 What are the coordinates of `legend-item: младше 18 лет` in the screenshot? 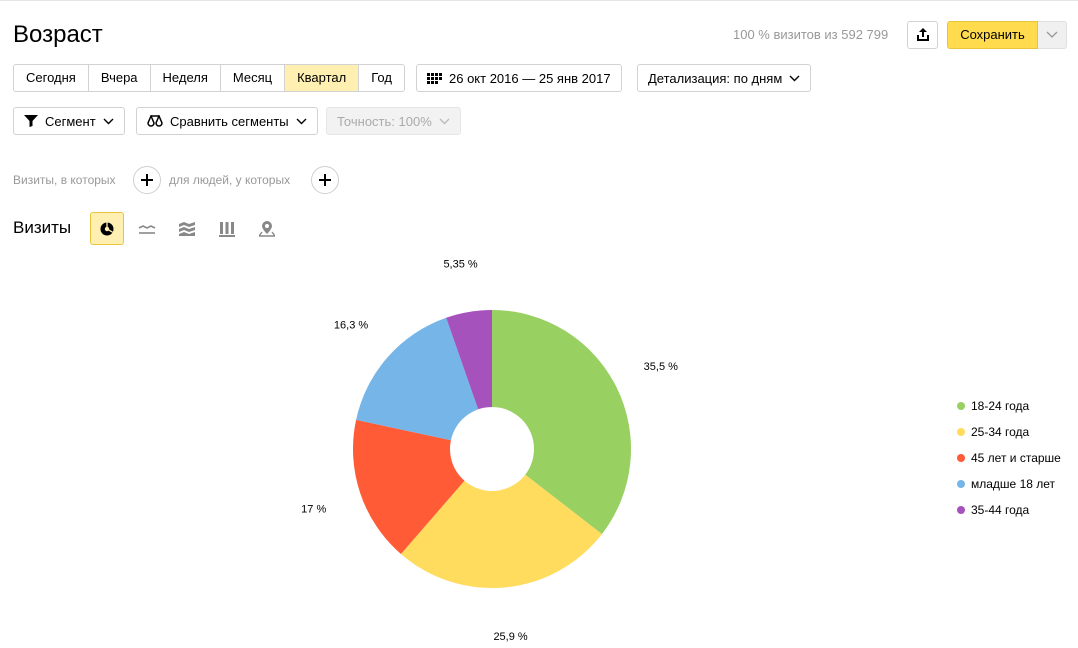 It's located at (1009, 484).